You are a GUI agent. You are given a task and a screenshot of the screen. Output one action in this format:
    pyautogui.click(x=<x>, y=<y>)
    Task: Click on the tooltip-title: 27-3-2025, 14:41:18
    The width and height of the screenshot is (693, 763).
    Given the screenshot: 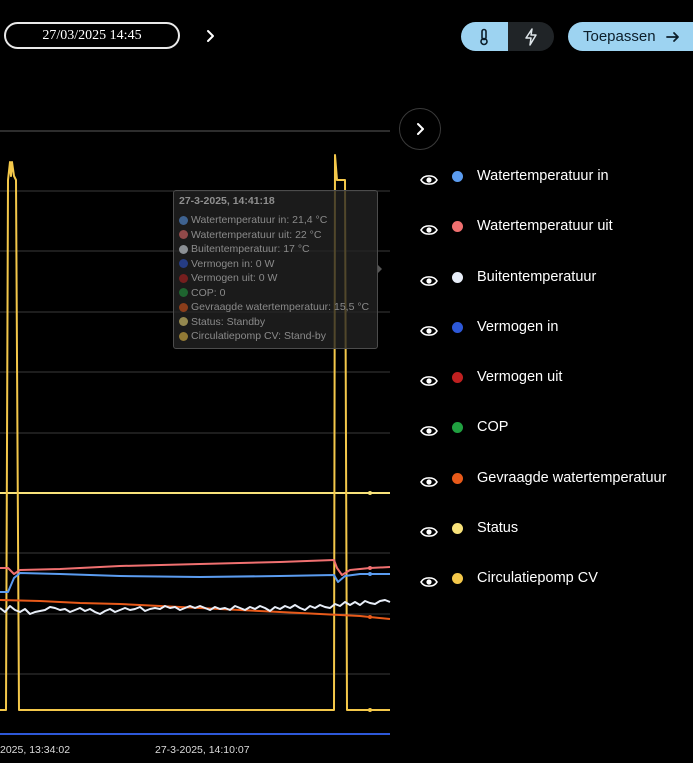 What is the action you would take?
    pyautogui.click(x=227, y=201)
    